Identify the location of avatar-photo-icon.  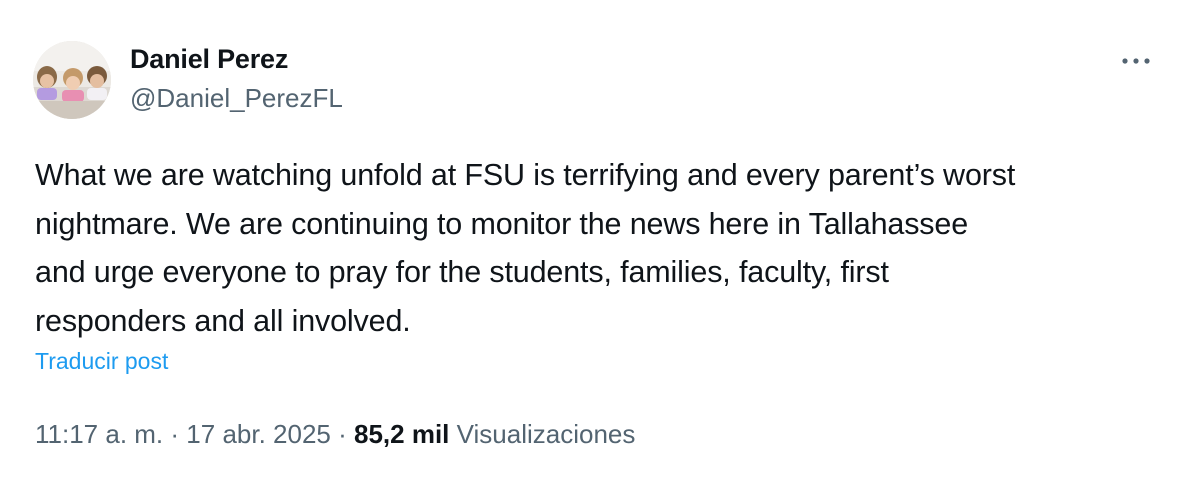
(72, 80).